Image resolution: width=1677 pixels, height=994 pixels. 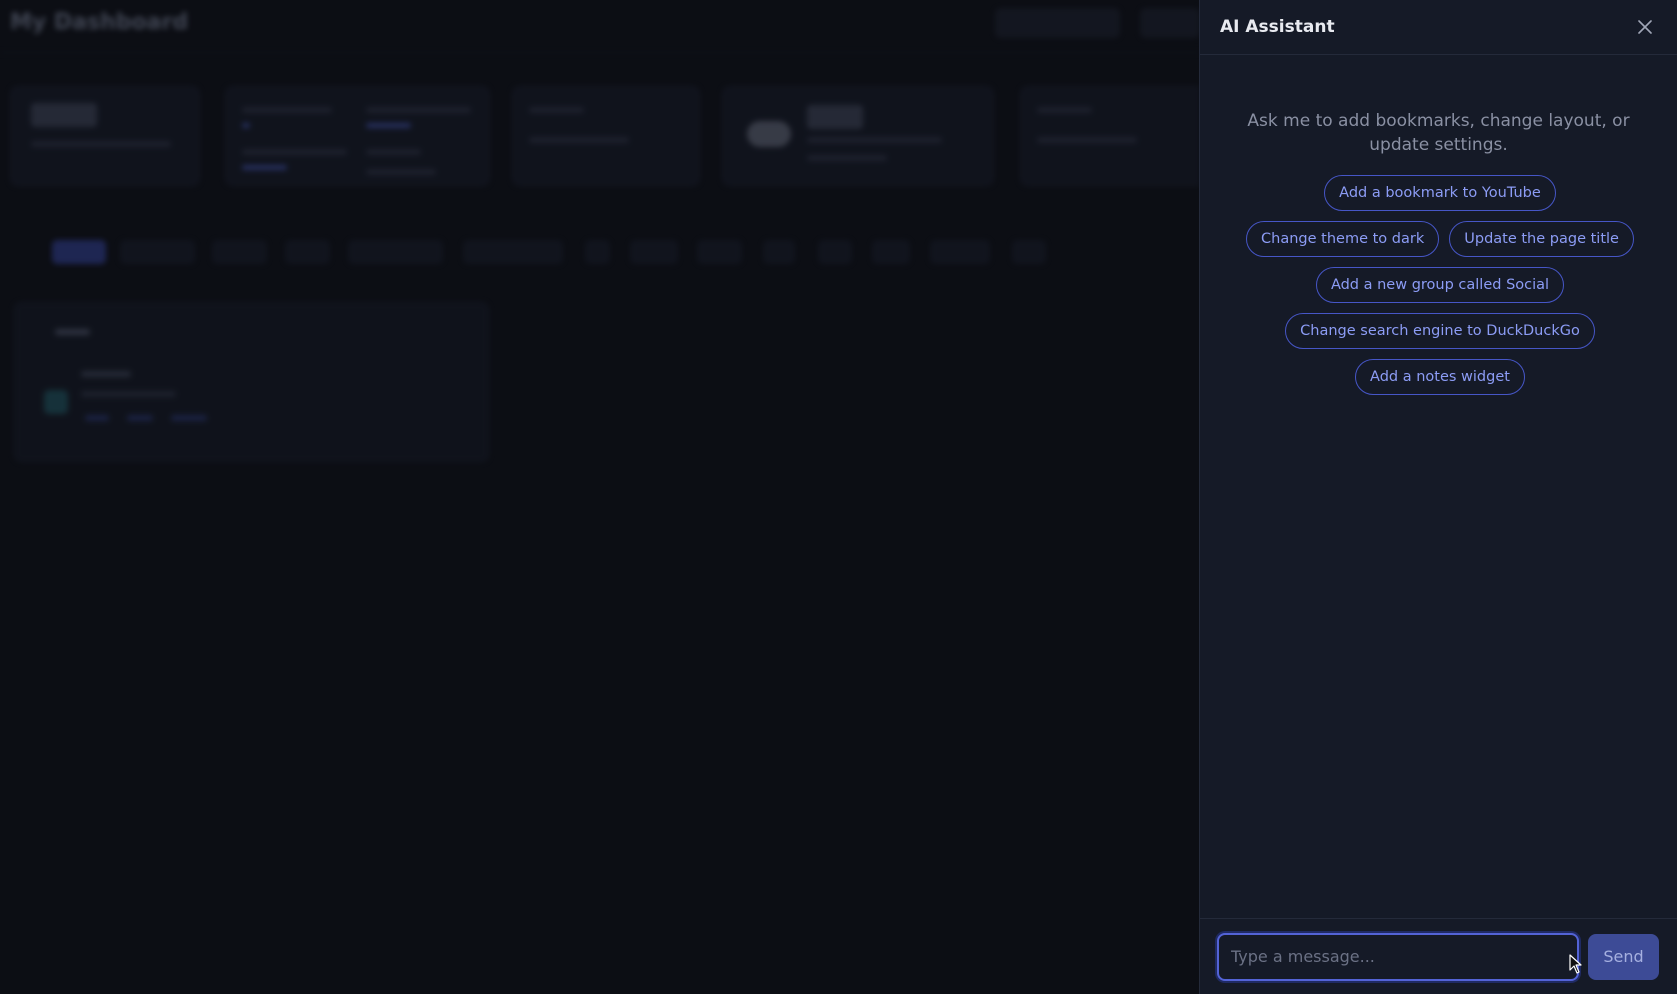 What do you see at coordinates (606, 136) in the screenshot?
I see `notes-widget` at bounding box center [606, 136].